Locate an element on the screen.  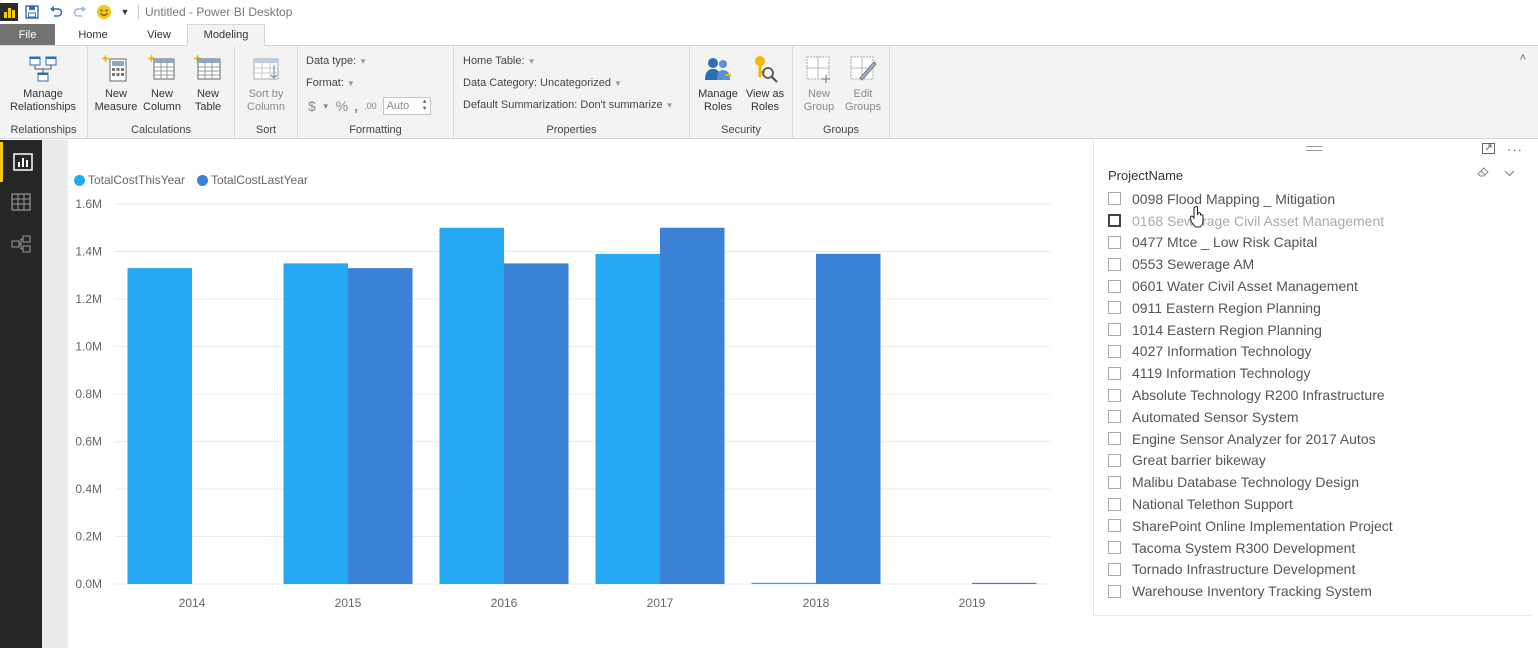
slicer-item: SharePoint Online Implementation Project is located at coordinates (1318, 526).